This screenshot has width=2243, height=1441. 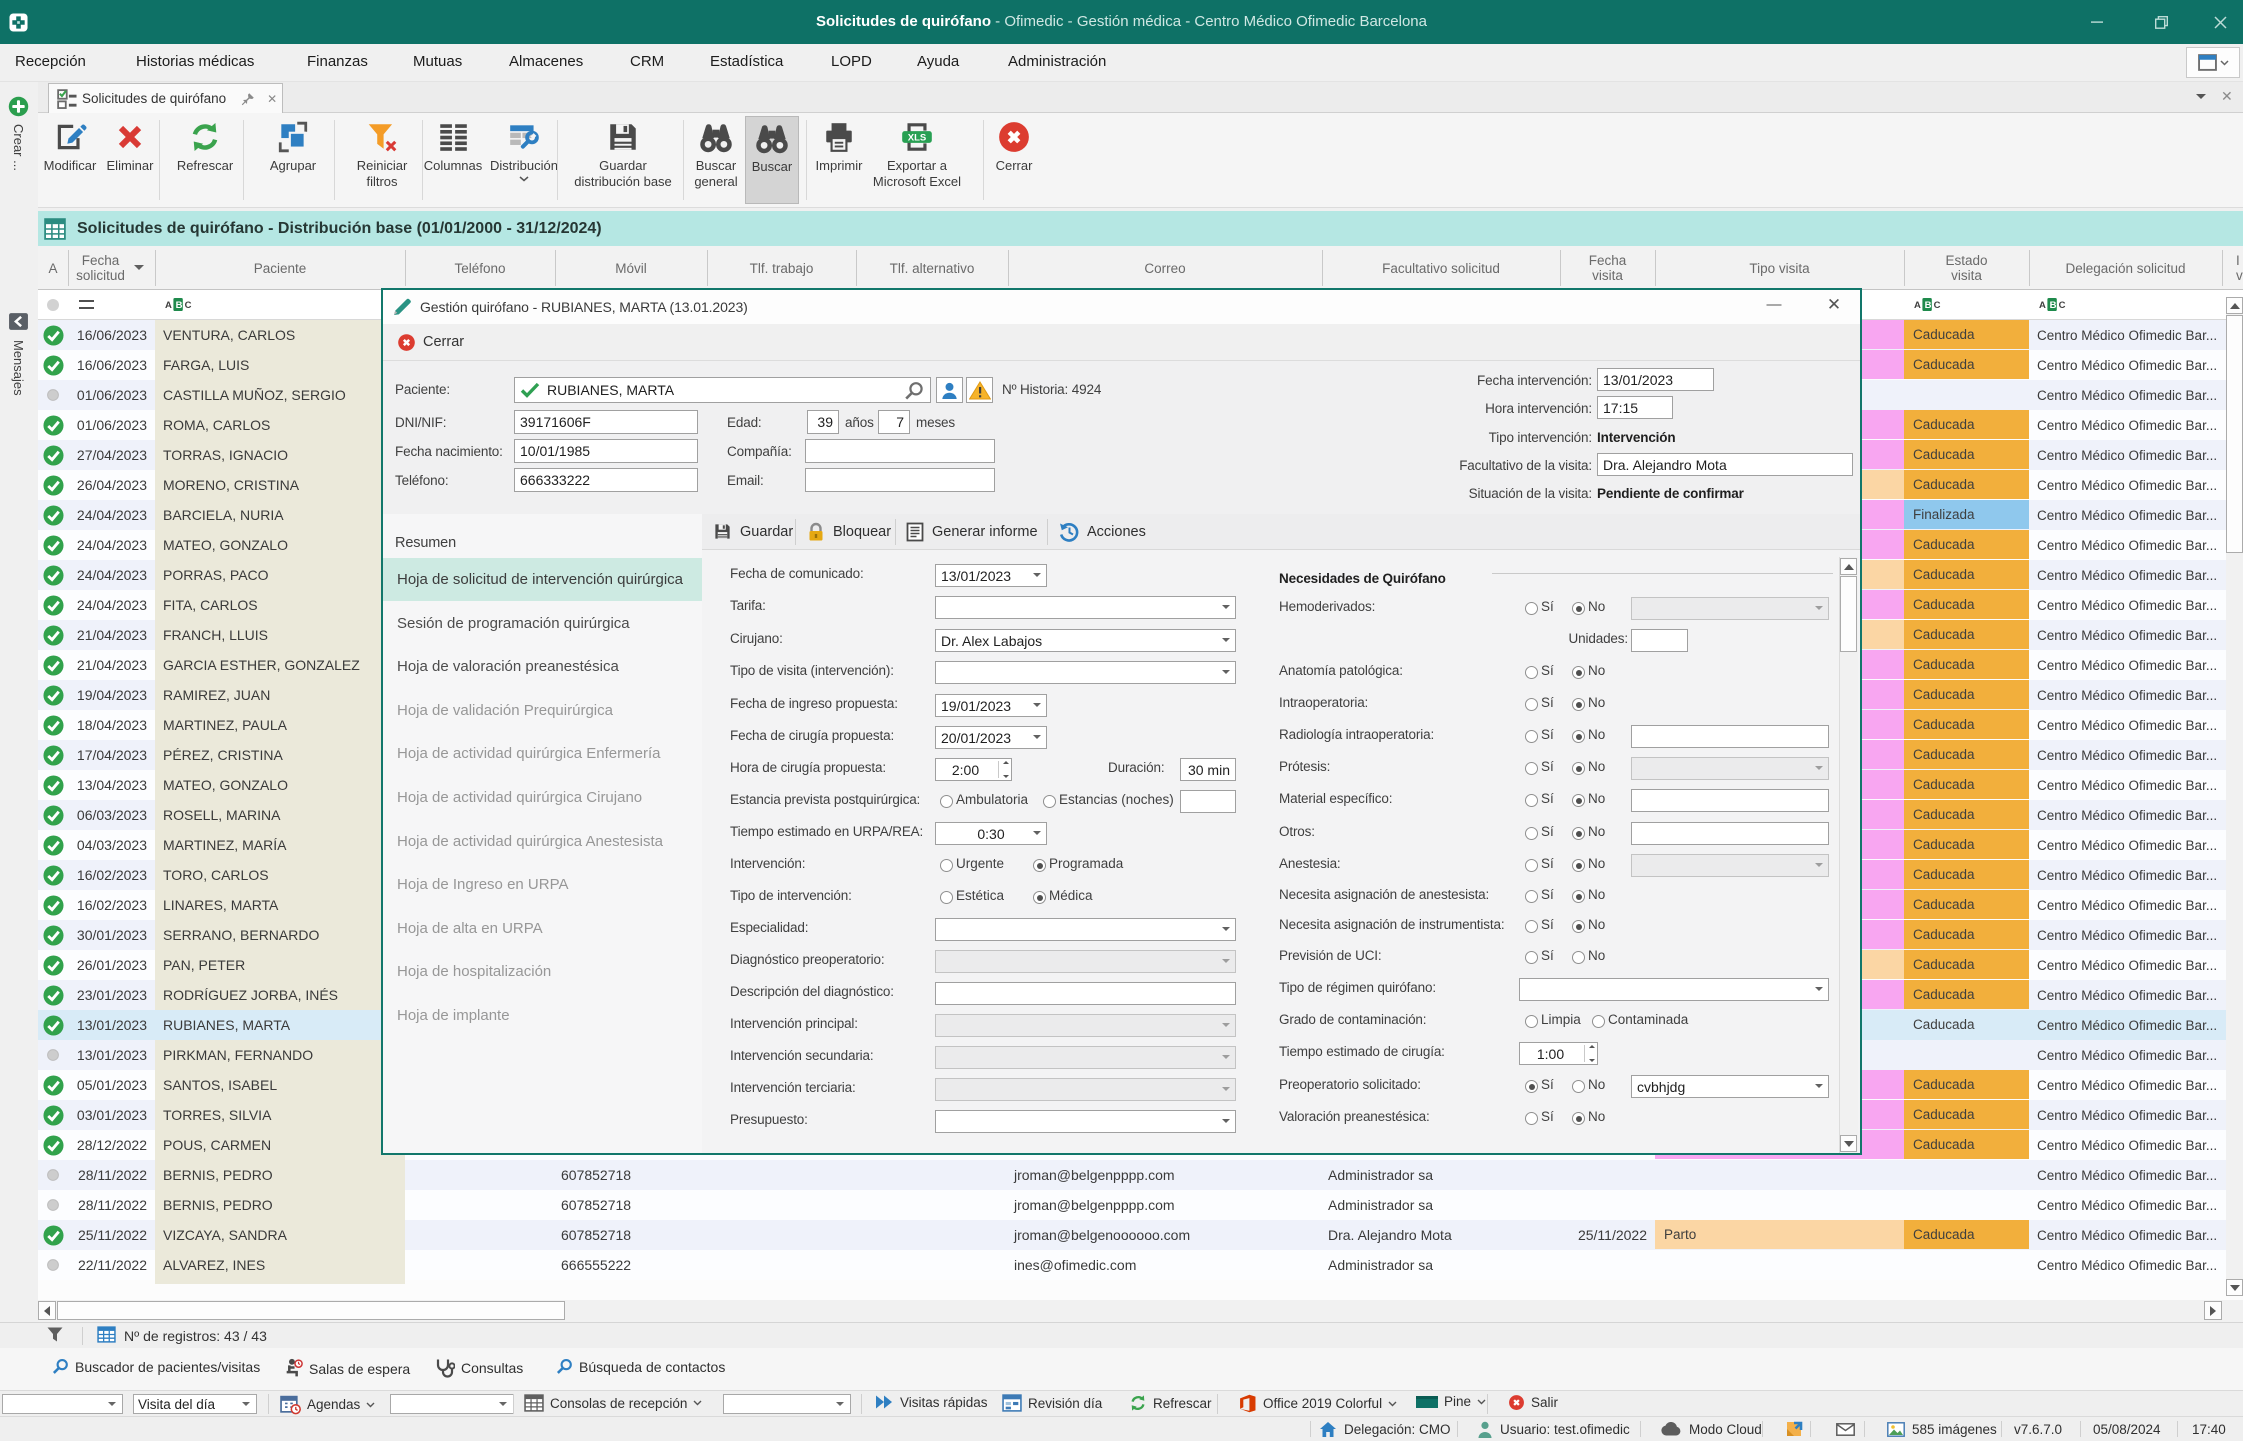 What do you see at coordinates (631, 268) in the screenshot?
I see `column-header: Móvil` at bounding box center [631, 268].